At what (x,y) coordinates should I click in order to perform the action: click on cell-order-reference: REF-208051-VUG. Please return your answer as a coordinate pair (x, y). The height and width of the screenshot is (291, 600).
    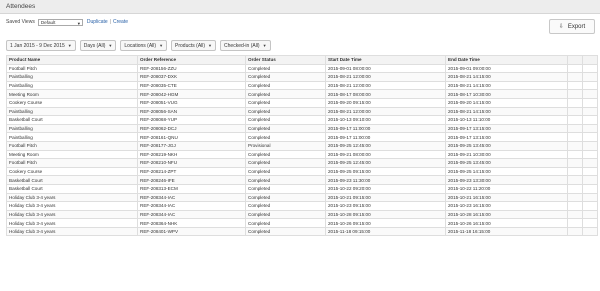
    Looking at the image, I should click on (191, 102).